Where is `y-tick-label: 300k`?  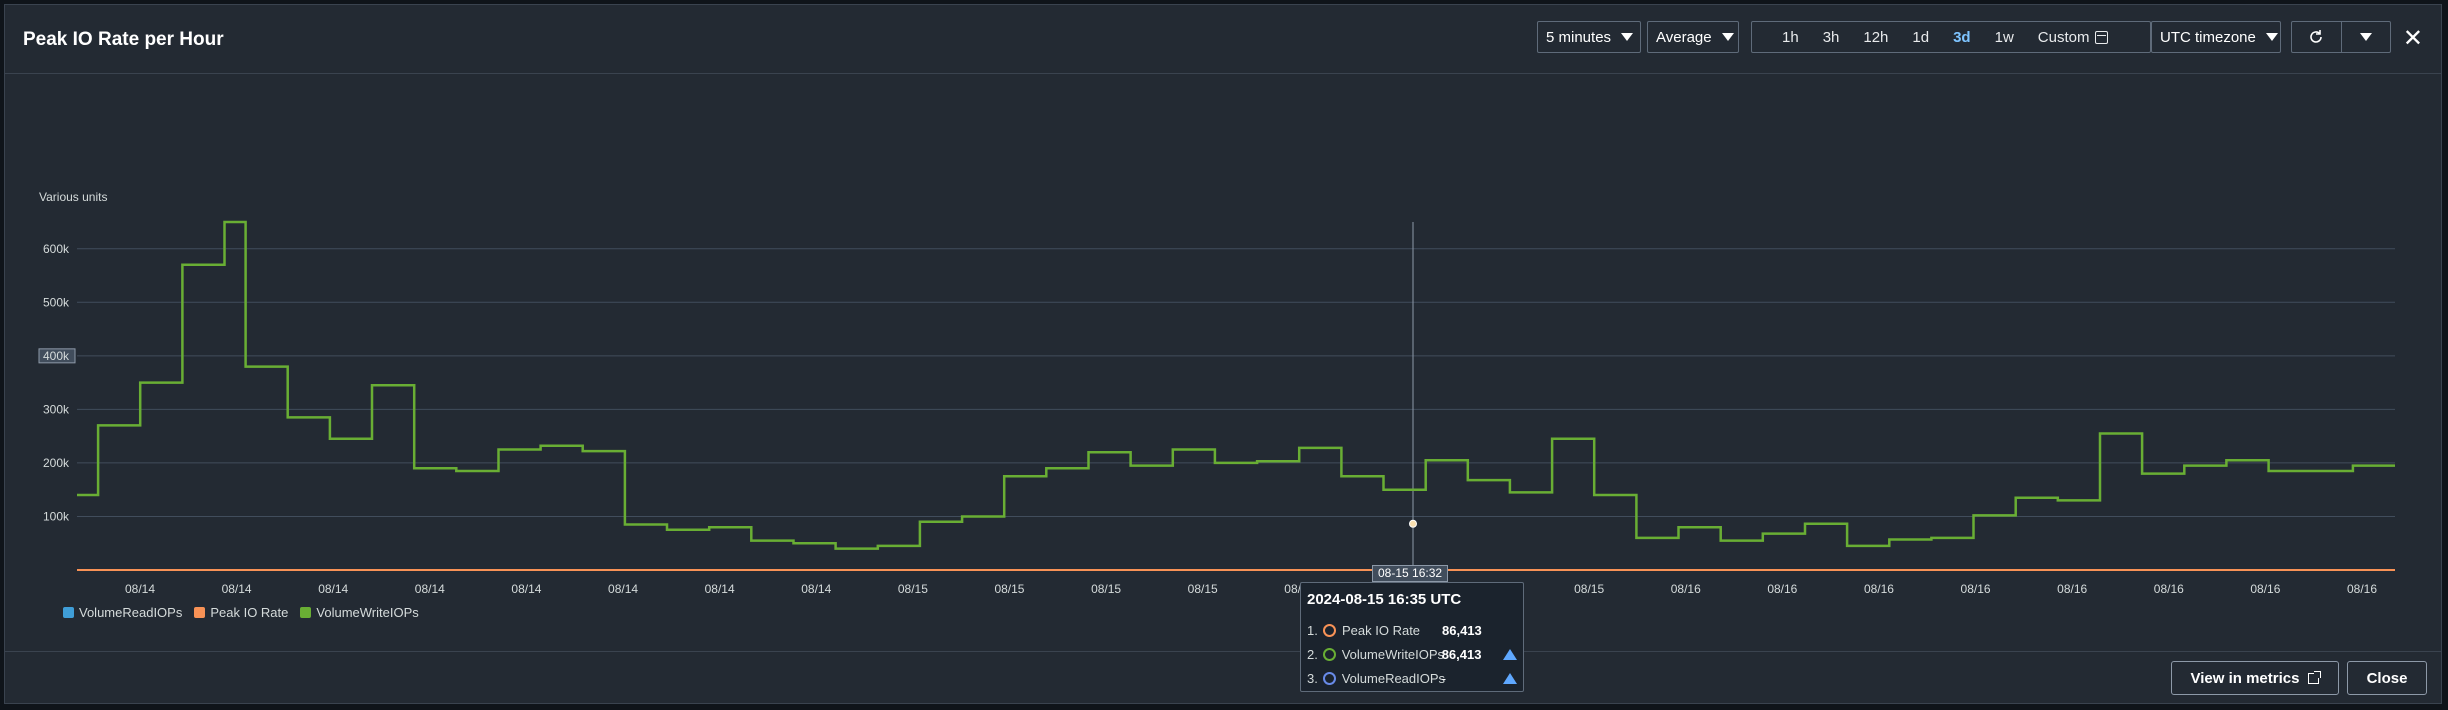 y-tick-label: 300k is located at coordinates (56, 409).